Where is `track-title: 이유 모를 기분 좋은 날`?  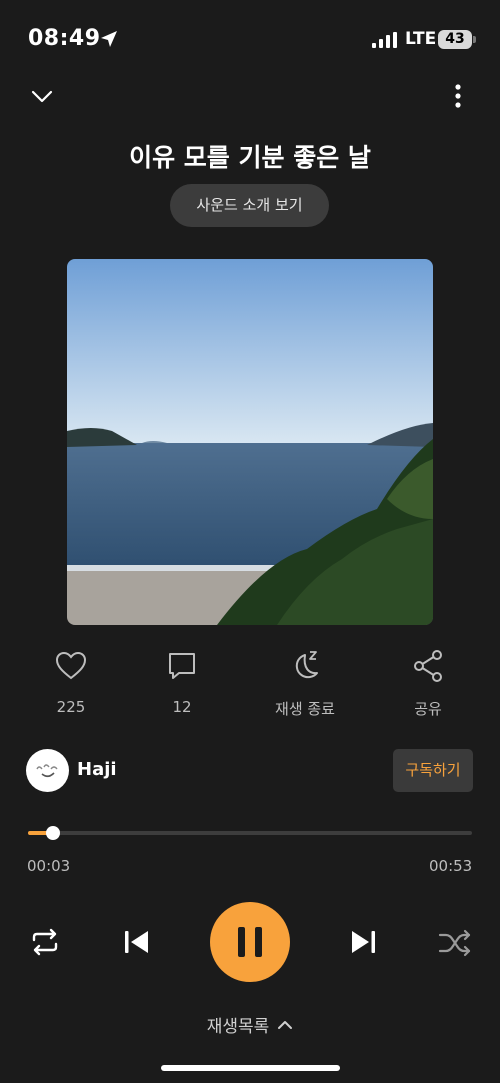 track-title: 이유 모를 기분 좋은 날 is located at coordinates (250, 157).